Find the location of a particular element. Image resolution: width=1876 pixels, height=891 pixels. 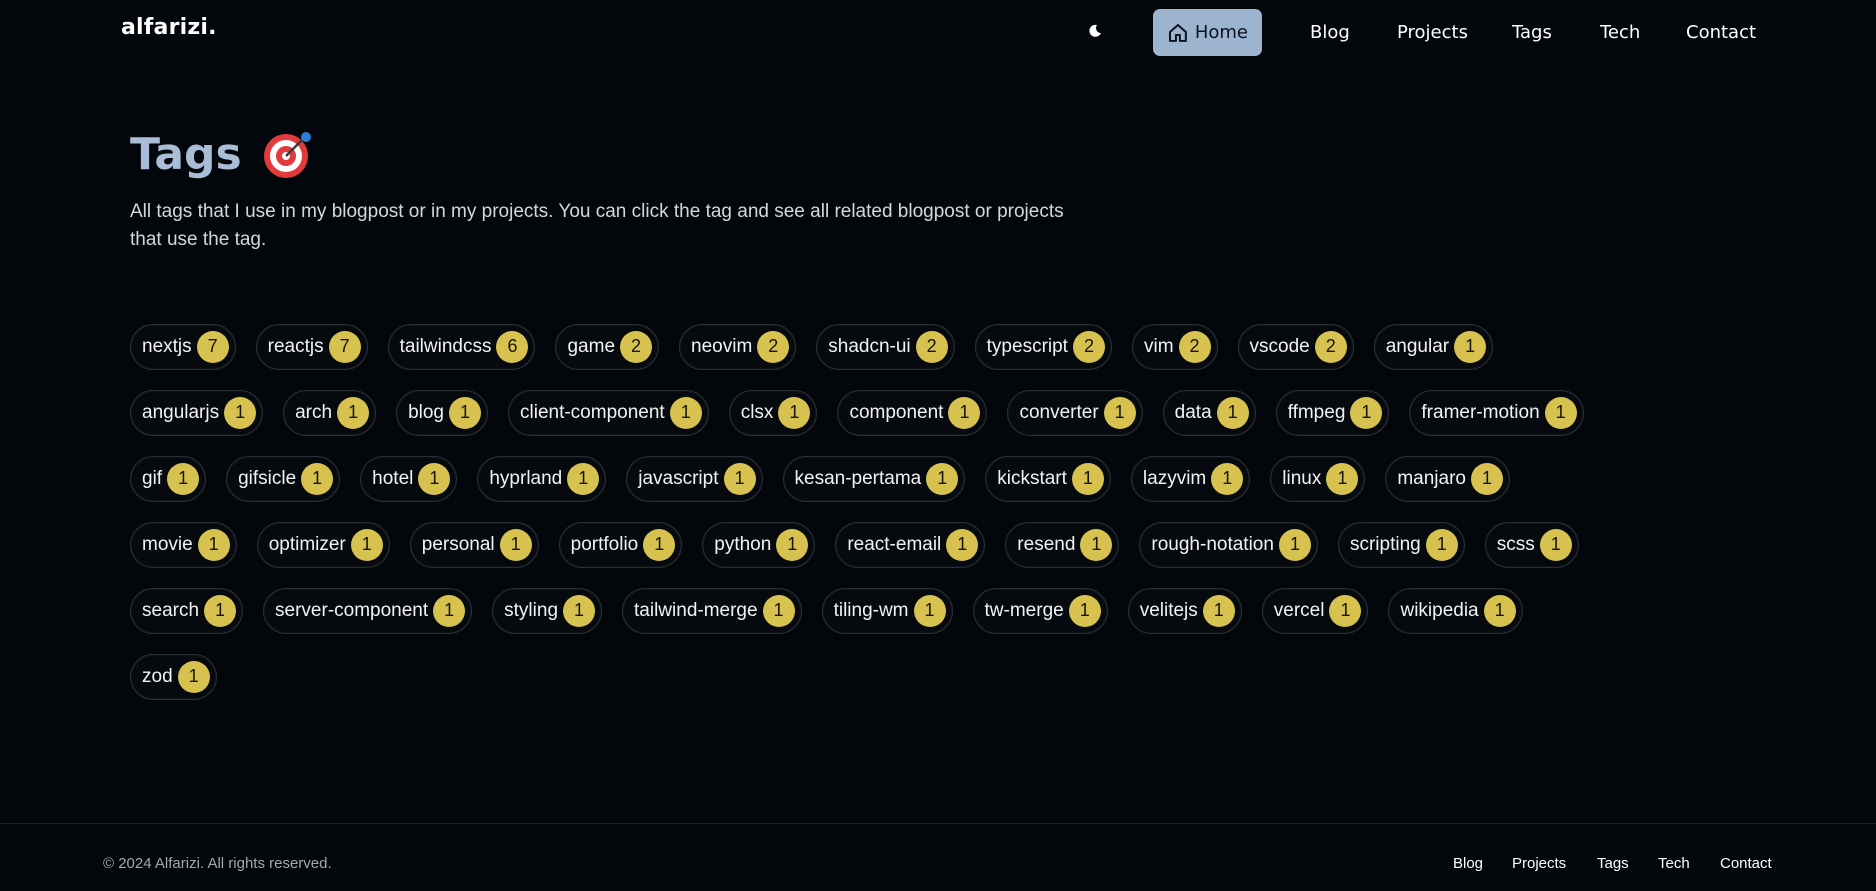

tag-pill: react-email 1 is located at coordinates (910, 544).